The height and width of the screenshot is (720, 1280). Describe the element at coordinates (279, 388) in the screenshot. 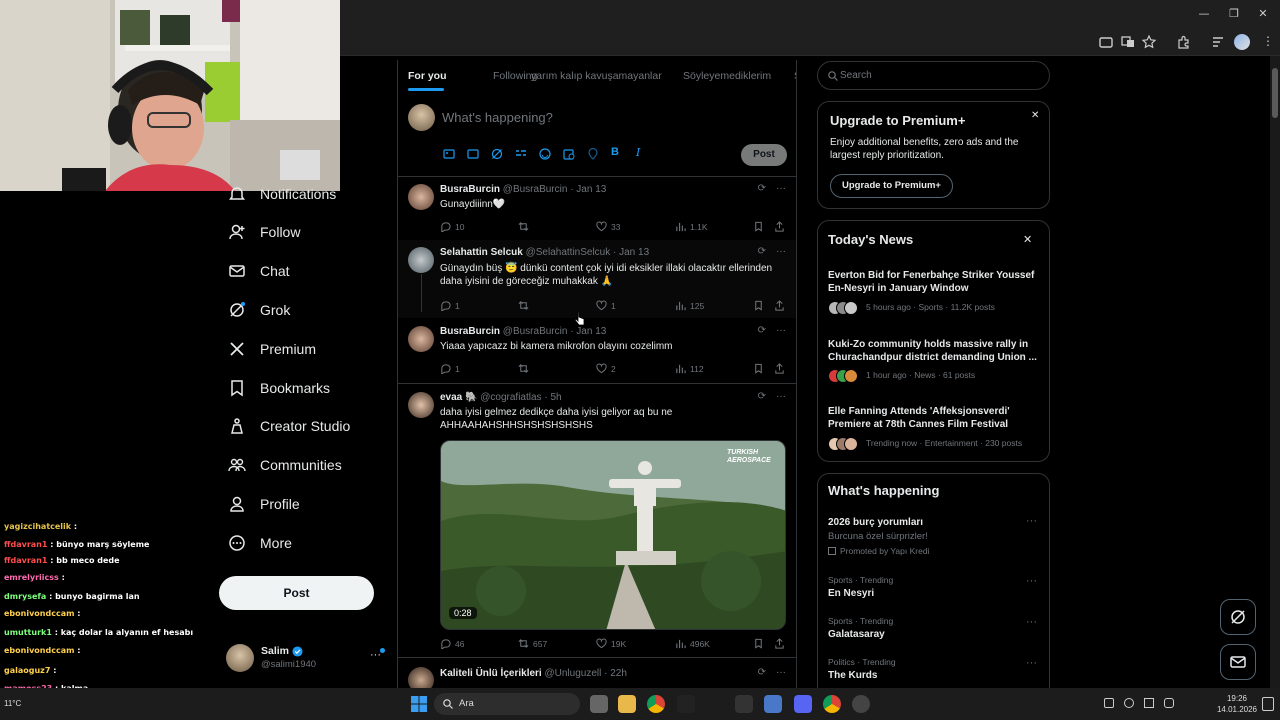

I see `nav-bookmarks: Bookmarks` at that location.